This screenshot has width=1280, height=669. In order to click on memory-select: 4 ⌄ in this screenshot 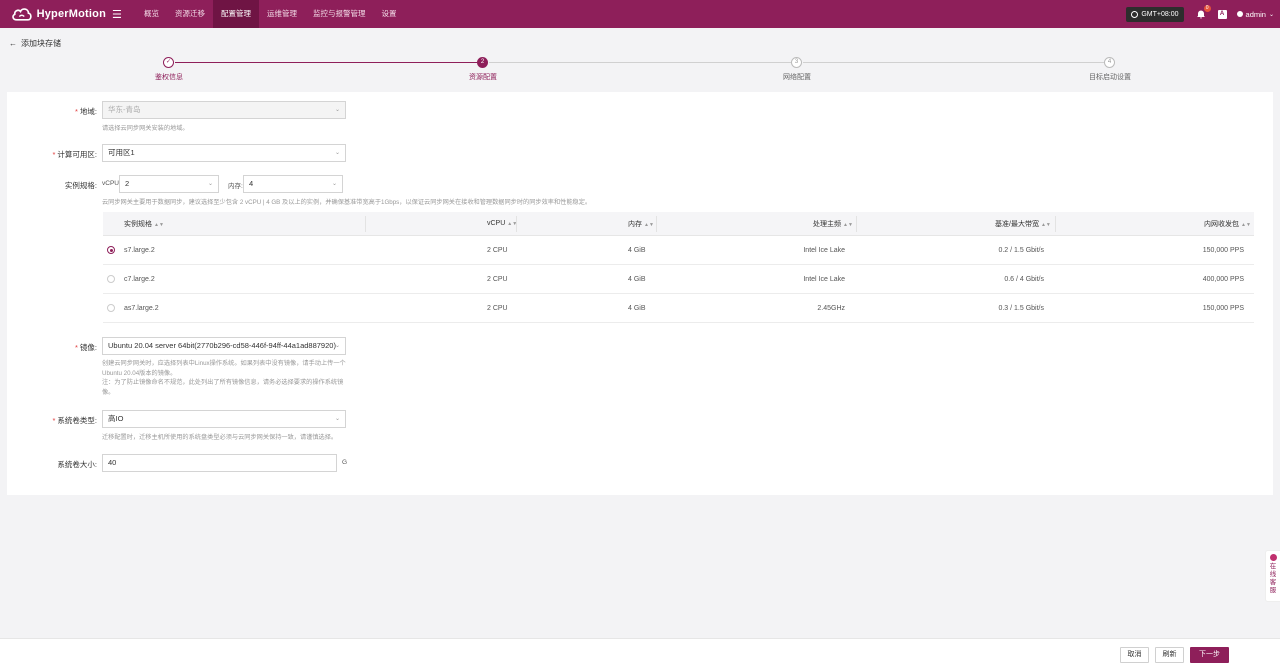, I will do `click(293, 184)`.